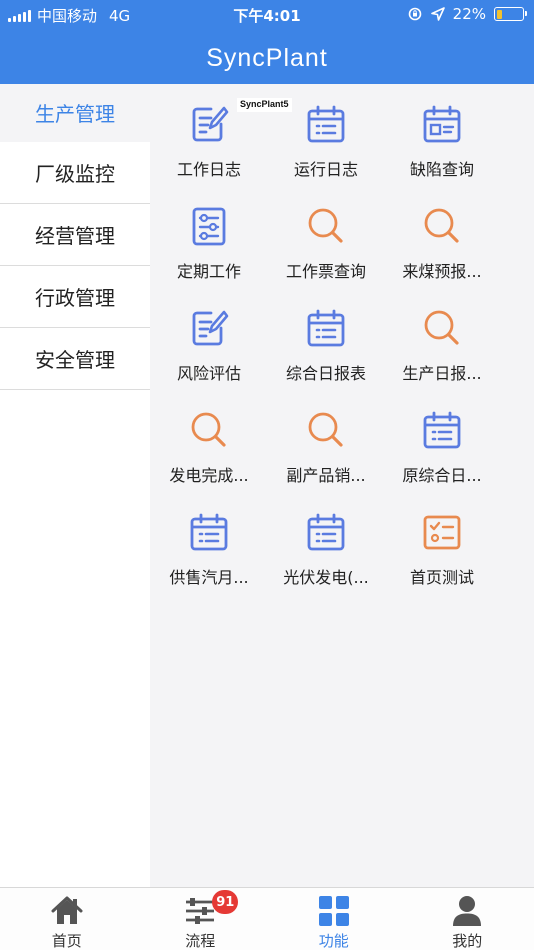  Describe the element at coordinates (208, 271) in the screenshot. I see `function-item-label: 定期工作` at that location.